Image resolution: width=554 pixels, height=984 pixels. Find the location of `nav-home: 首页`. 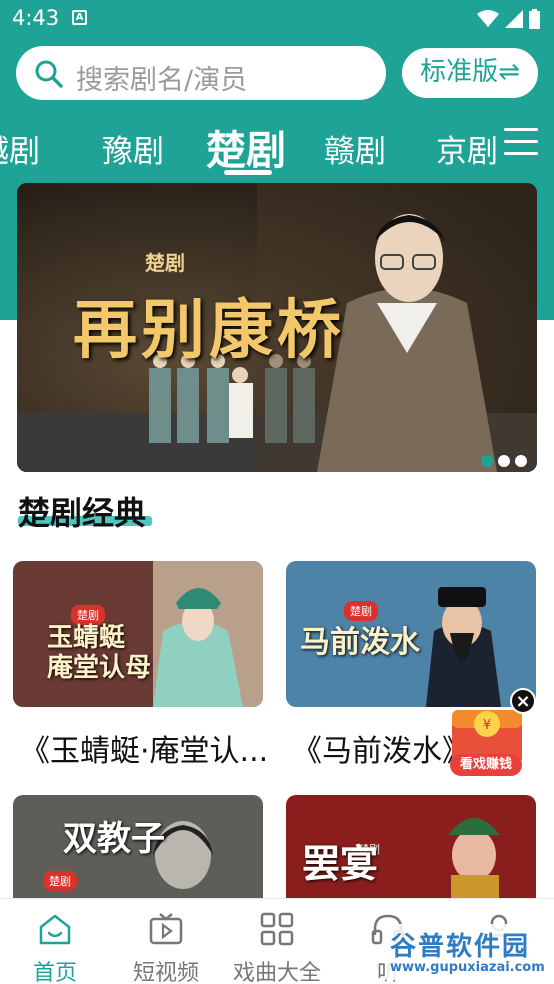

nav-home: 首页 is located at coordinates (55, 941).